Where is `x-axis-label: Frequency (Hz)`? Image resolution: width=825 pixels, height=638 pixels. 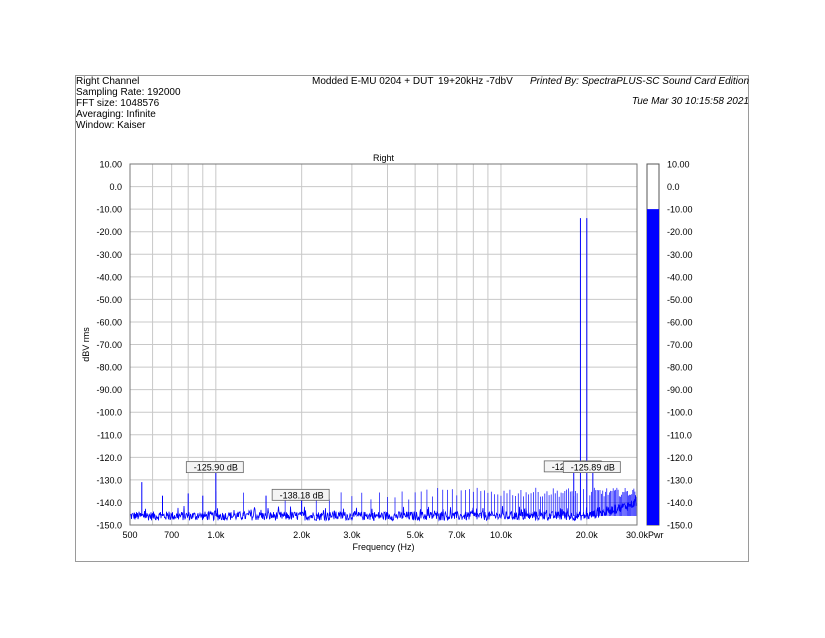
x-axis-label: Frequency (Hz) is located at coordinates (383, 547).